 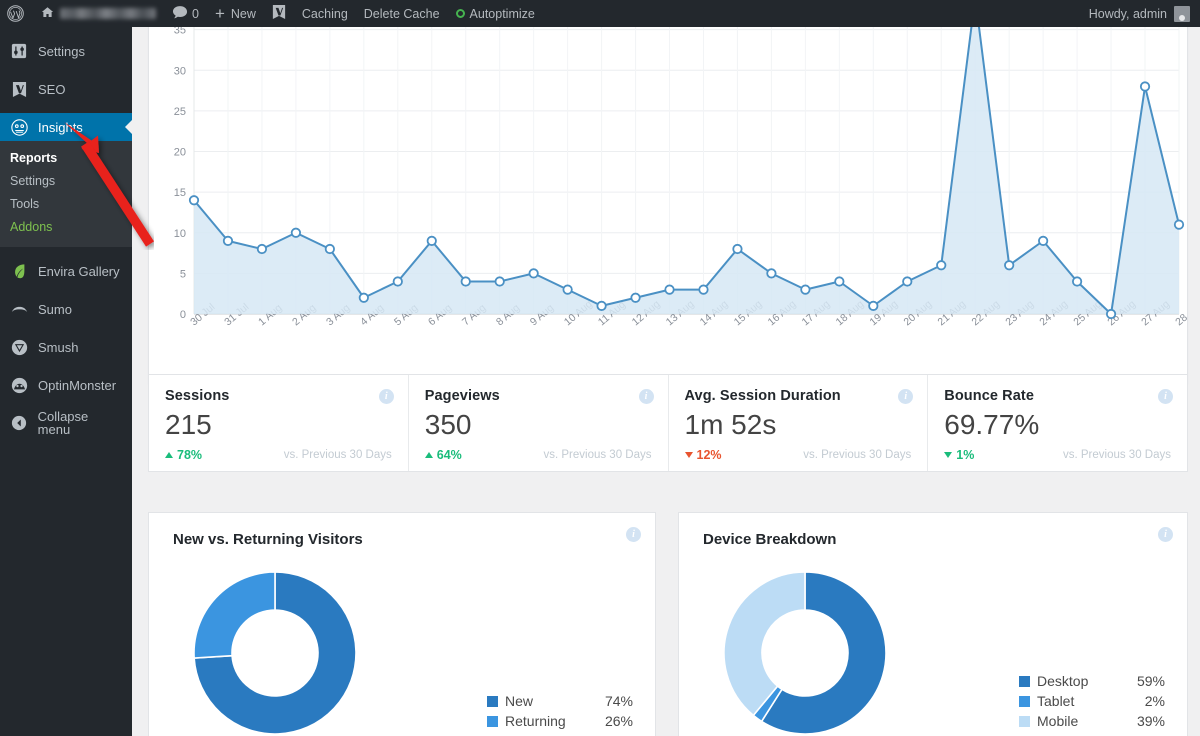 What do you see at coordinates (197, 396) in the screenshot?
I see `stat-title: Sessions` at bounding box center [197, 396].